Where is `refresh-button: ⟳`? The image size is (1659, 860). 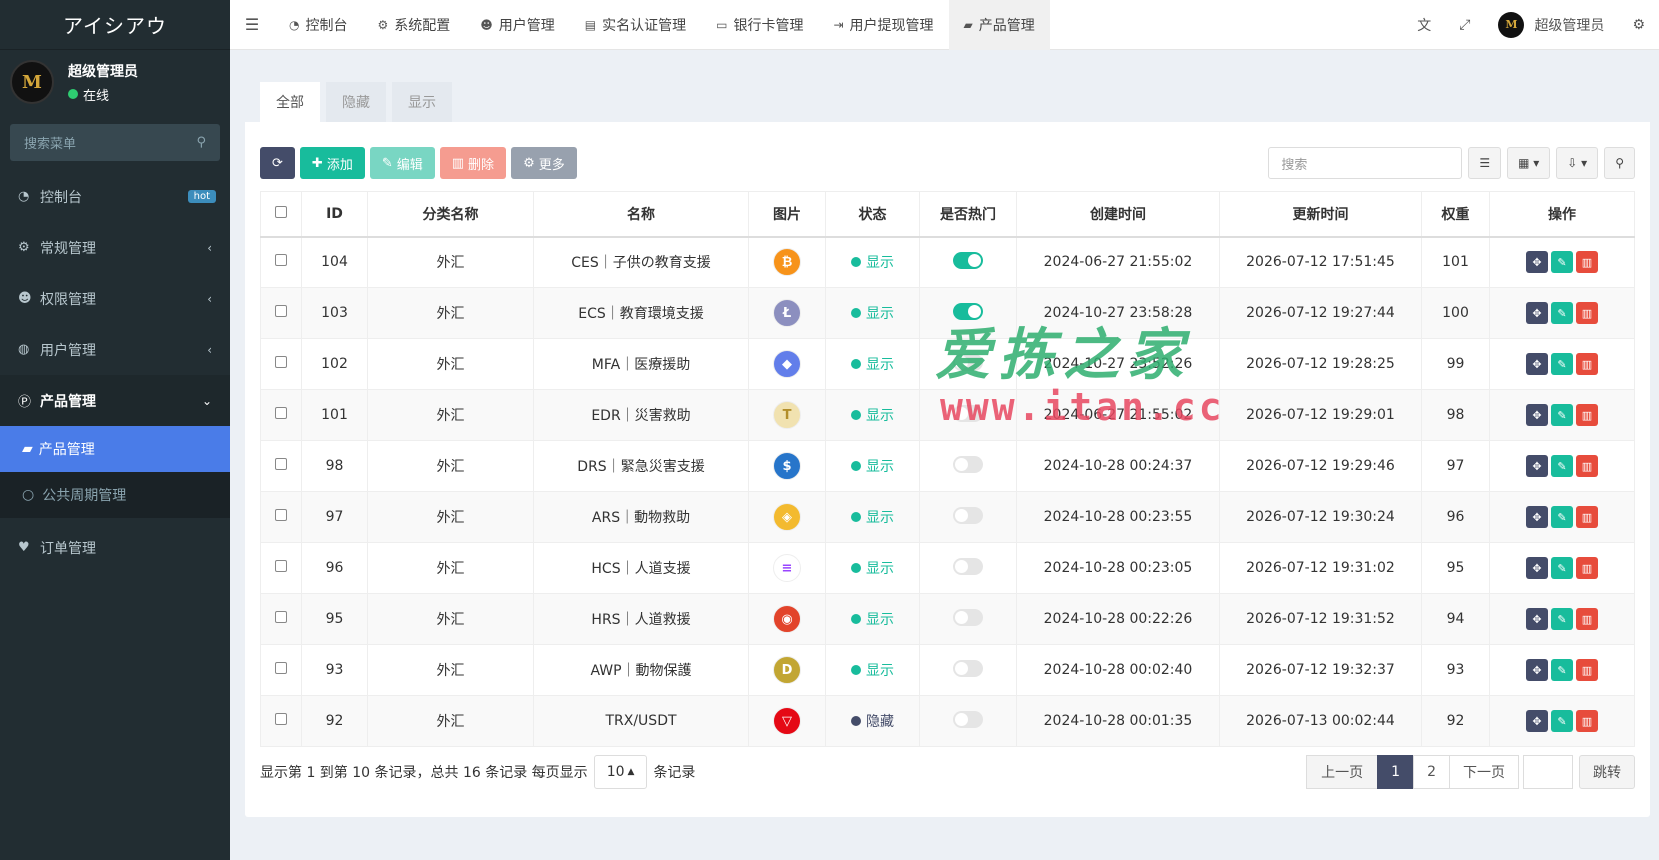
refresh-button: ⟳ is located at coordinates (277, 163).